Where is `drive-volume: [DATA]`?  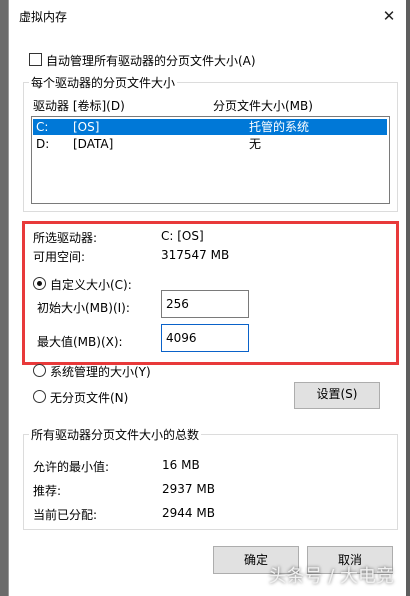
drive-volume: [DATA] is located at coordinates (93, 144).